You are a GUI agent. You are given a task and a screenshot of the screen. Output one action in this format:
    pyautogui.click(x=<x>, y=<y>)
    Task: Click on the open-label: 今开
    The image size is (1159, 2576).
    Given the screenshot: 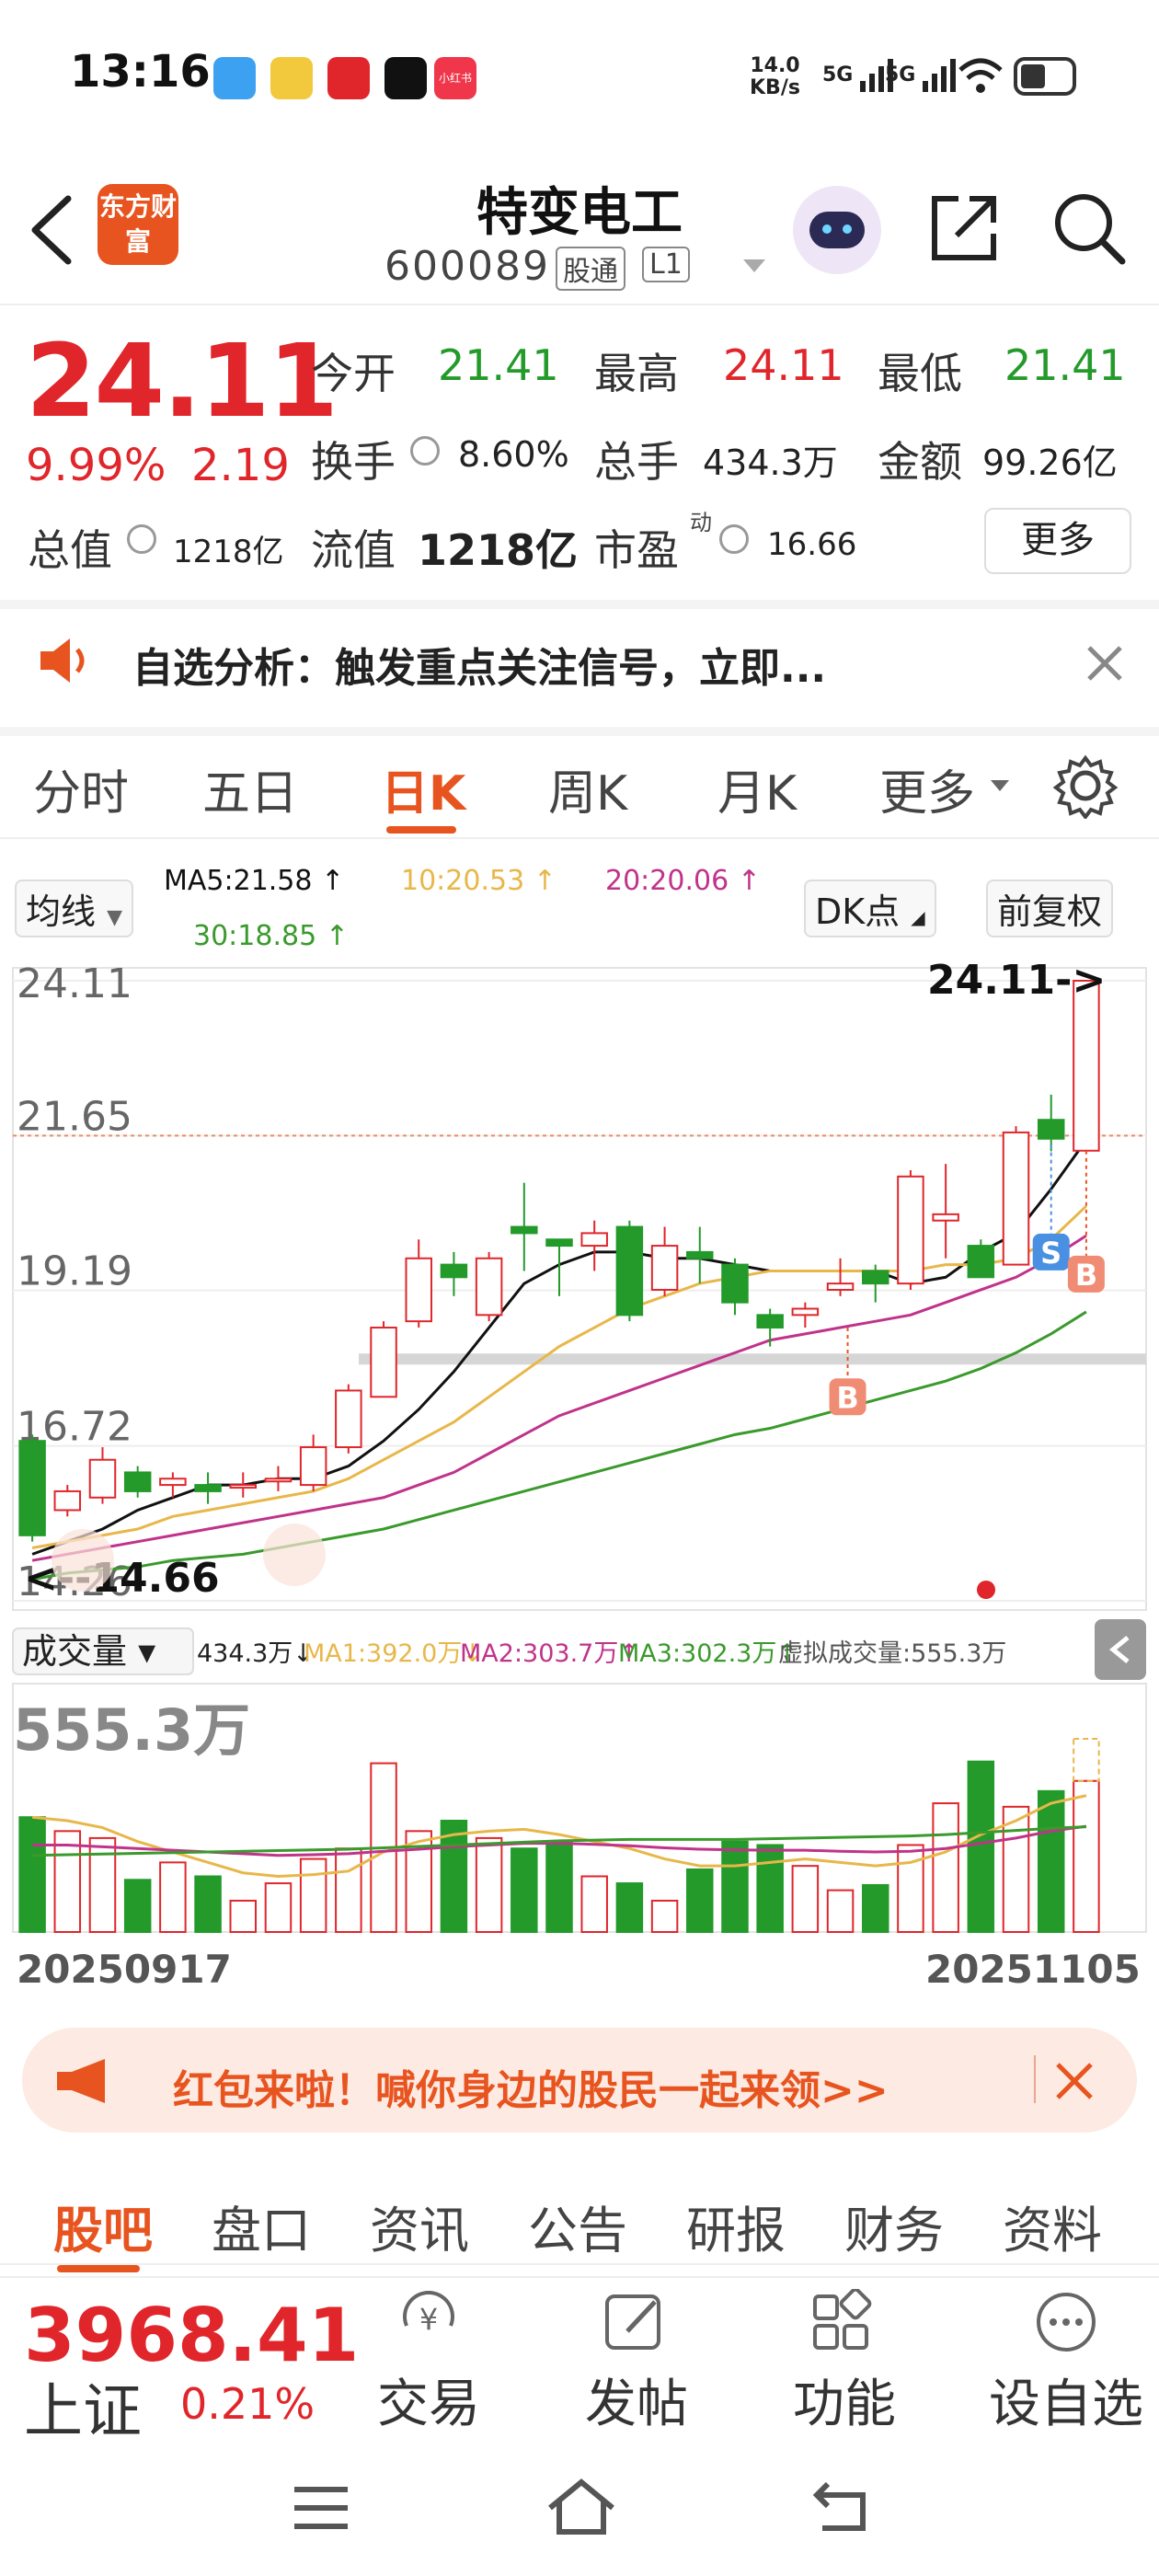 What is the action you would take?
    pyautogui.click(x=353, y=373)
    